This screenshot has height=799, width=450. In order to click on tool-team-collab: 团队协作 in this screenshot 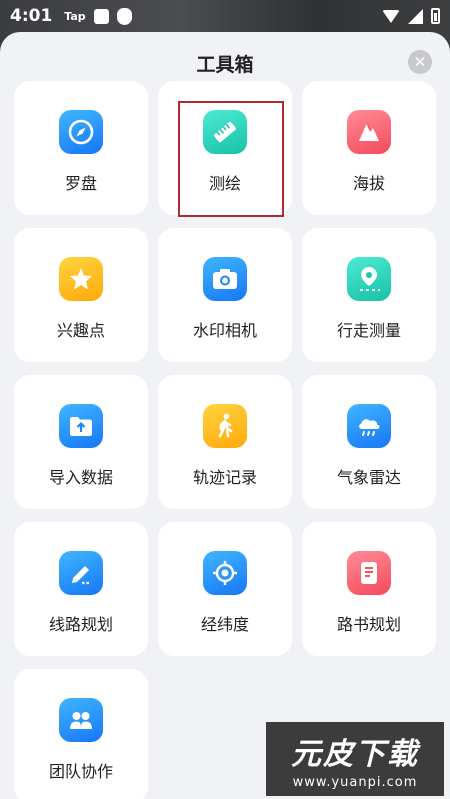, I will do `click(81, 734)`.